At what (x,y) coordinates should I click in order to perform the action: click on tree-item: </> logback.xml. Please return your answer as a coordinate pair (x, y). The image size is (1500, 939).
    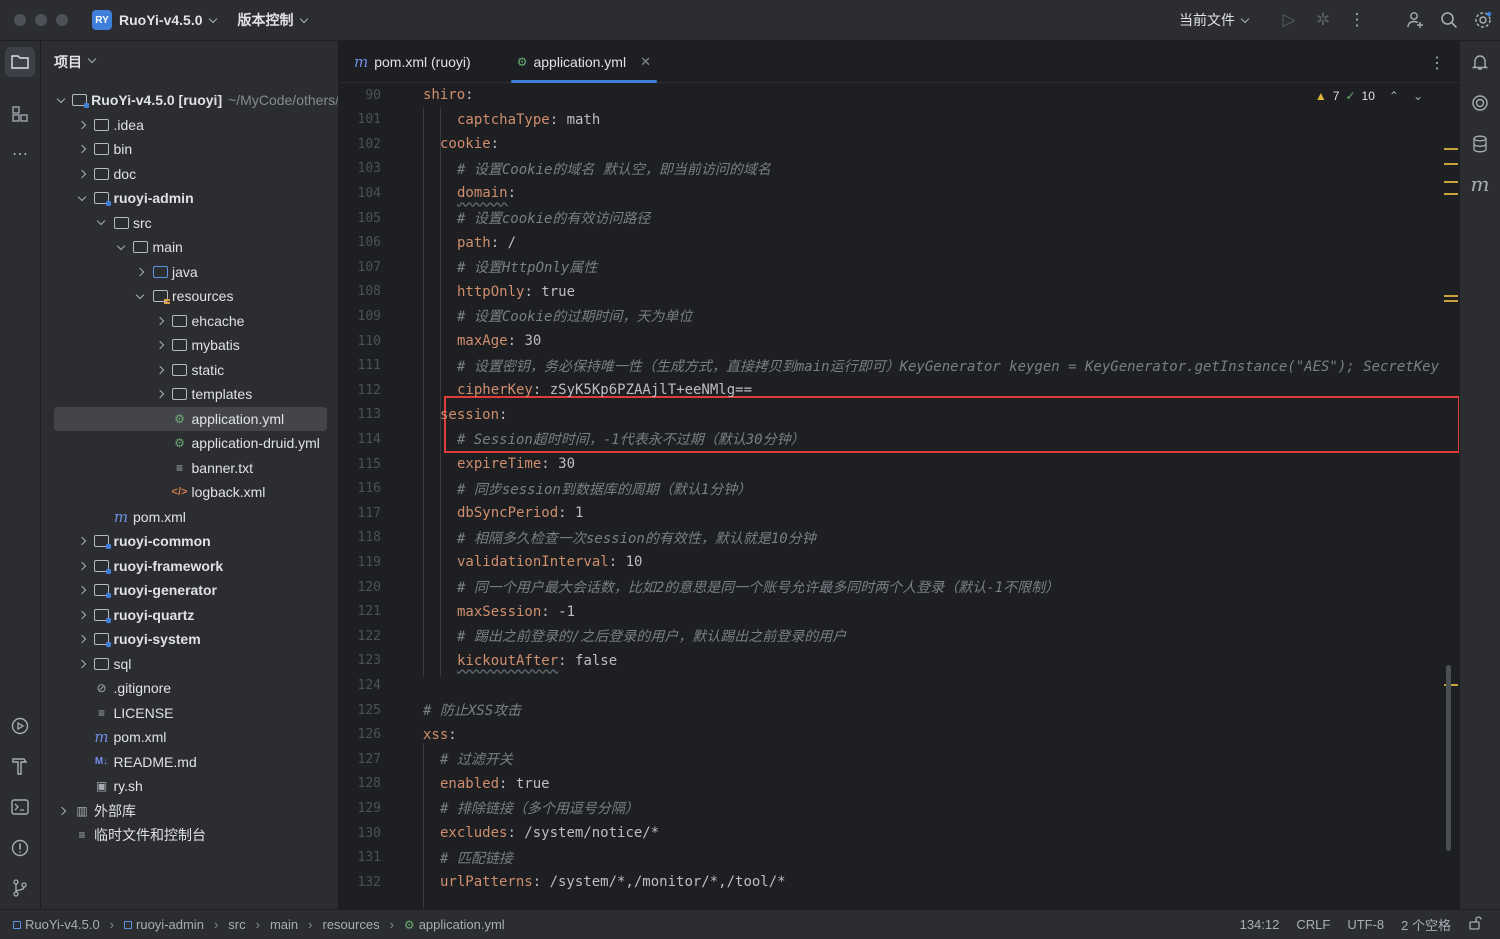
    Looking at the image, I should click on (189, 492).